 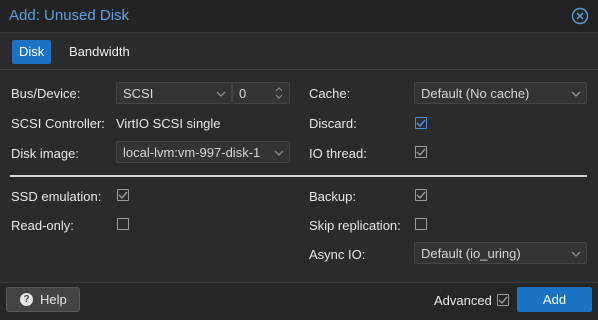 I want to click on ssd-emulation-label: SSD emulation:, so click(x=56, y=196).